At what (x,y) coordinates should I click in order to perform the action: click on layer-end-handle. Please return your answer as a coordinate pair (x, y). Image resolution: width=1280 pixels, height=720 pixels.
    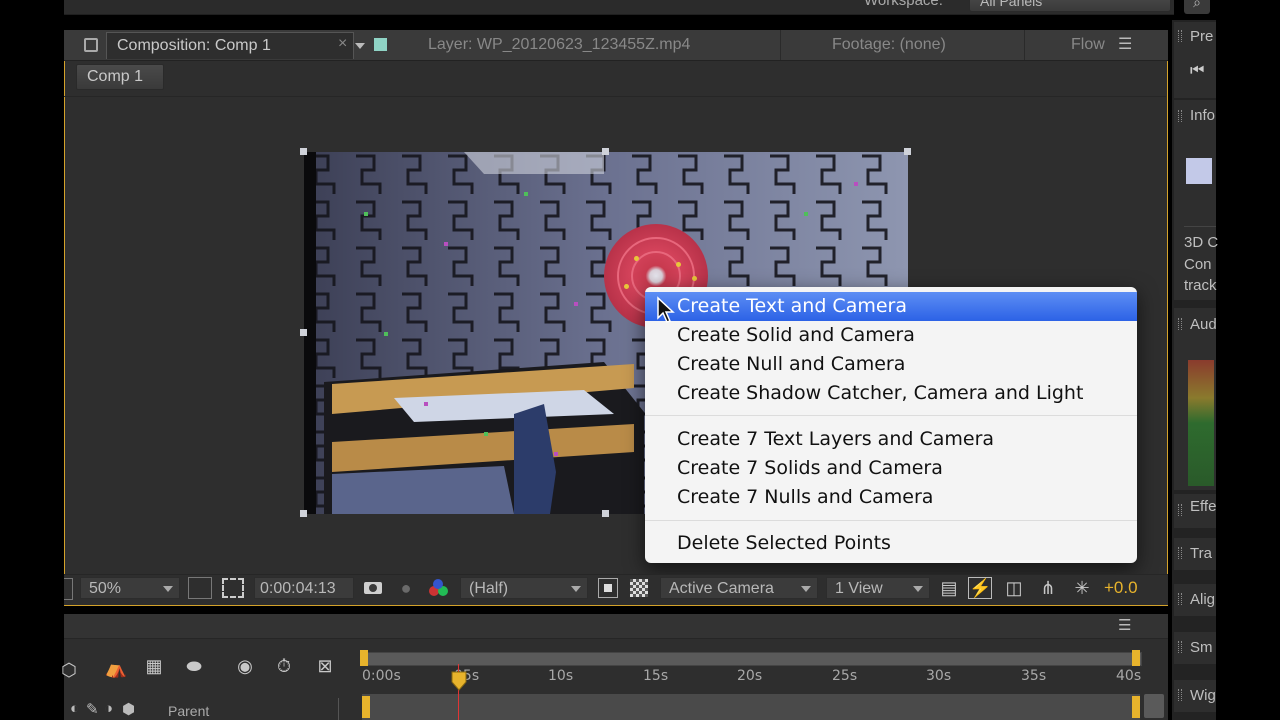
    Looking at the image, I should click on (1136, 707).